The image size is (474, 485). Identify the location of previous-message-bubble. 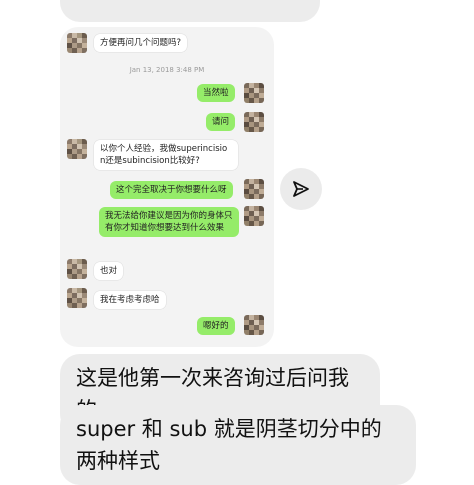
(190, 11).